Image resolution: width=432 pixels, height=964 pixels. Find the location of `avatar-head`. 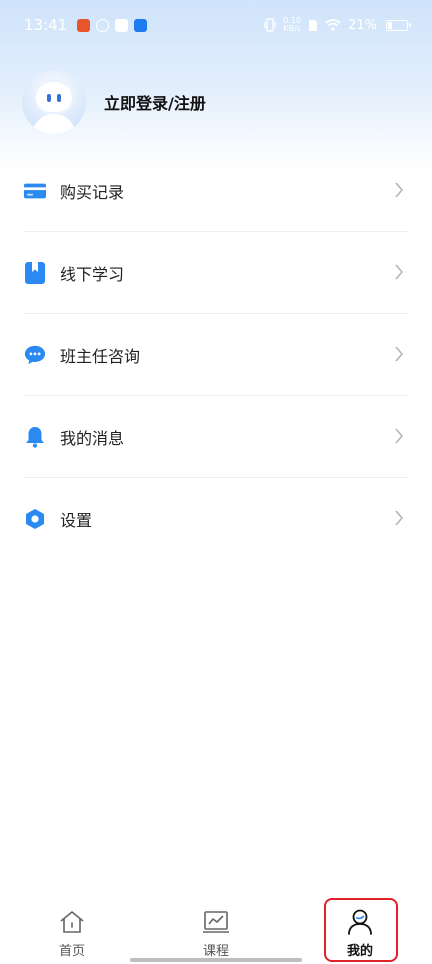

avatar-head is located at coordinates (54, 97).